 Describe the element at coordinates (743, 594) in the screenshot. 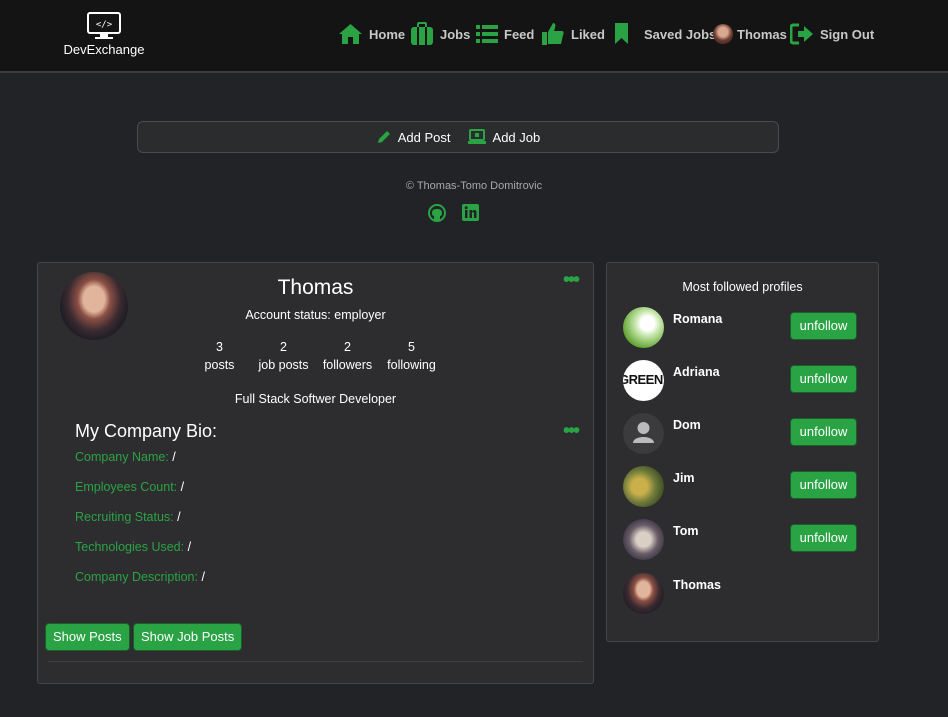

I see `followed-profile: Thomas` at that location.